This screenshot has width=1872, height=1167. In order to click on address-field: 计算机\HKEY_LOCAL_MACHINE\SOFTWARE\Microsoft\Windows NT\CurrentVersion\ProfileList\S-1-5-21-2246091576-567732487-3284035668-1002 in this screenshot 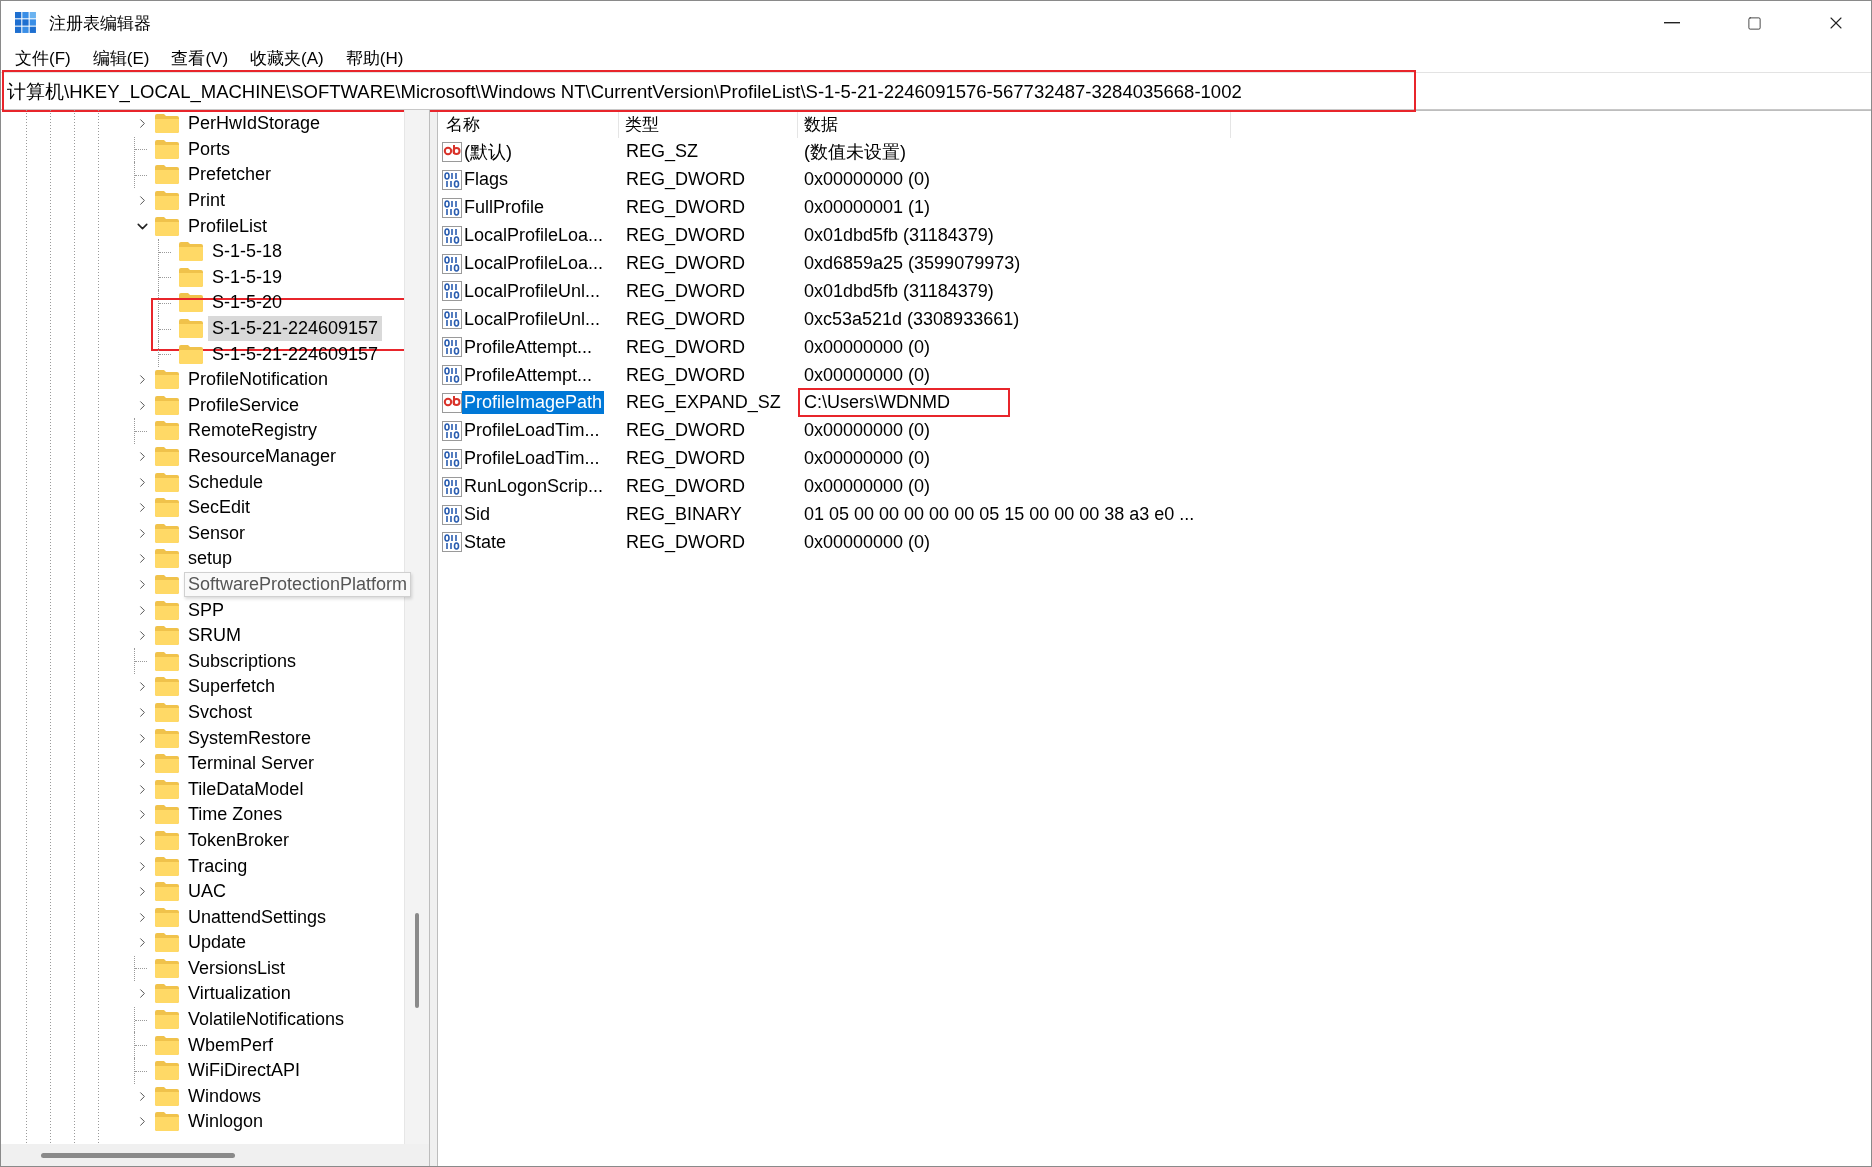, I will do `click(936, 91)`.